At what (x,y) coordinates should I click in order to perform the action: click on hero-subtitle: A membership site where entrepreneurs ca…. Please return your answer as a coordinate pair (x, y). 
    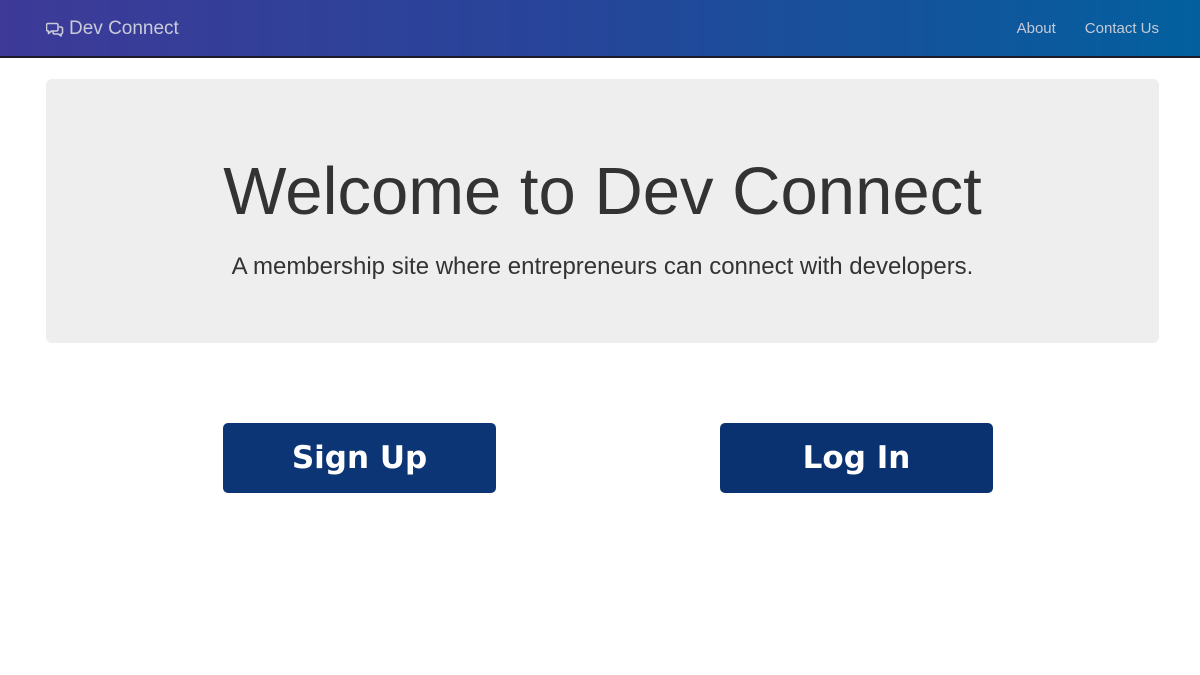
    Looking at the image, I should click on (602, 266).